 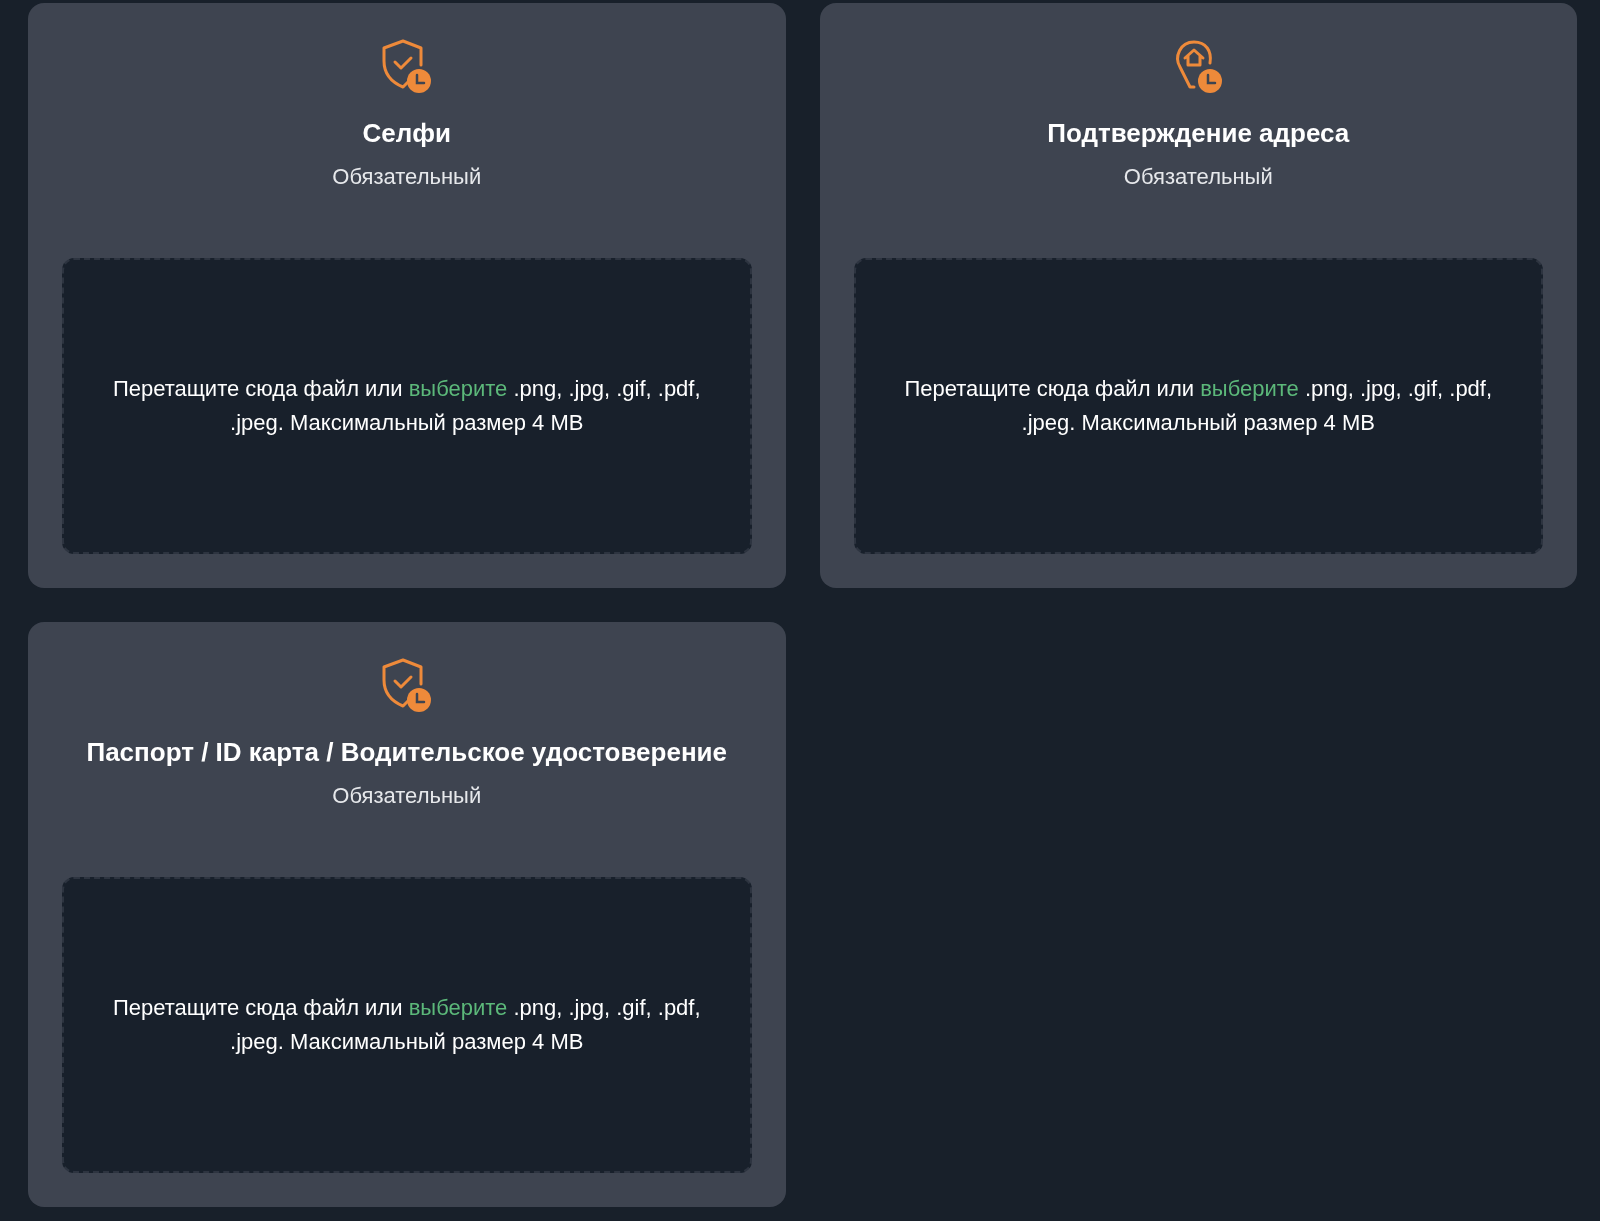 I want to click on document-title: Паспорт / ID карта / Водительское удостоверение, so click(x=407, y=752).